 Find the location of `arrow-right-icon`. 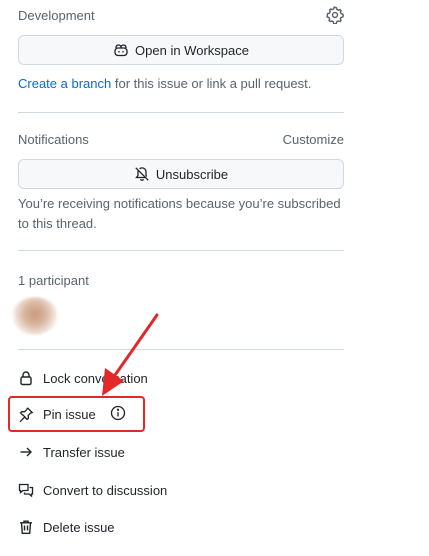

arrow-right-icon is located at coordinates (26, 452).